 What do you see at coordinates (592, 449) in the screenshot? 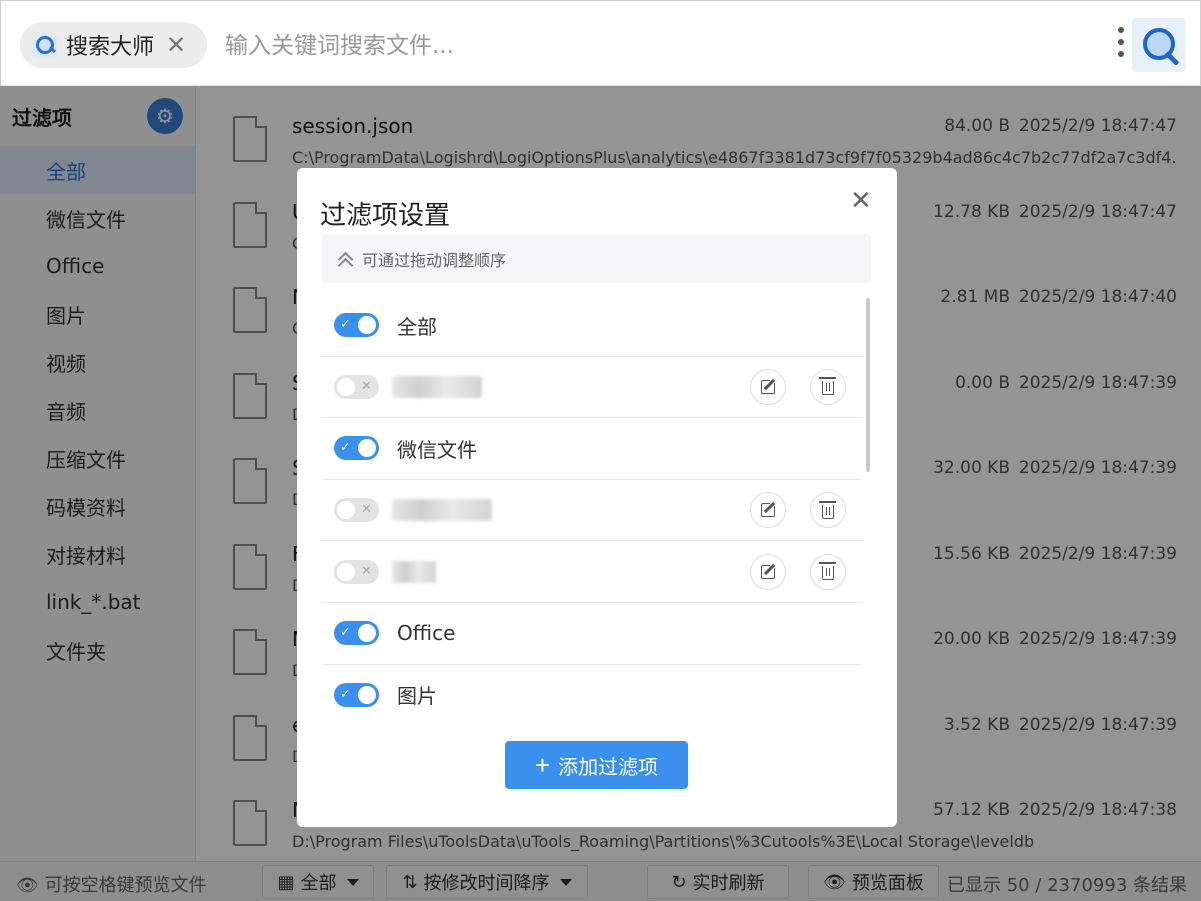
I see `filter-row: ✓ 微信文件` at bounding box center [592, 449].